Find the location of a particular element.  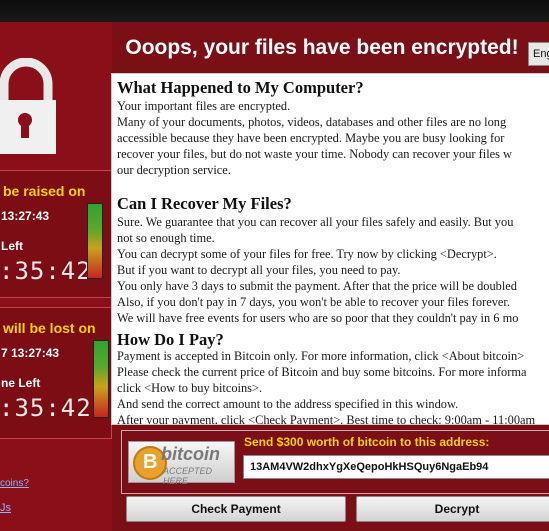

text-line: Your important files are encrypted. is located at coordinates (204, 106).